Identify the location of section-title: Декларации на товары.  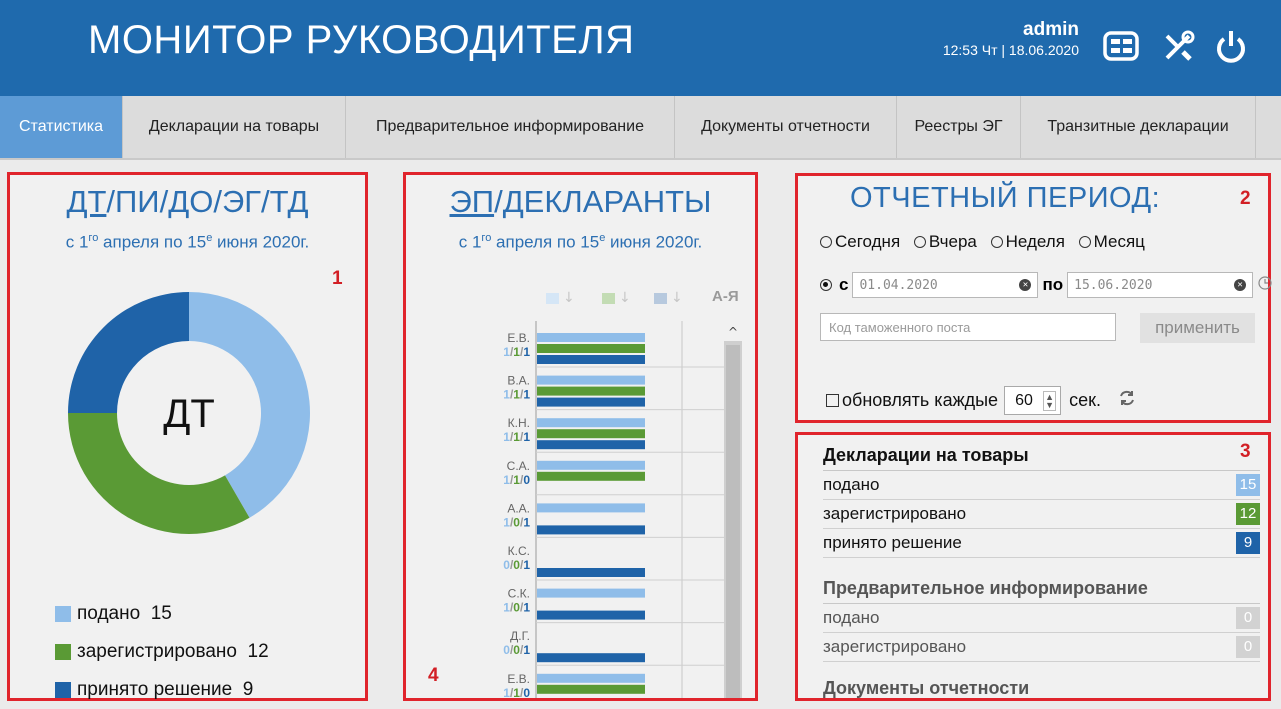
(1041, 455).